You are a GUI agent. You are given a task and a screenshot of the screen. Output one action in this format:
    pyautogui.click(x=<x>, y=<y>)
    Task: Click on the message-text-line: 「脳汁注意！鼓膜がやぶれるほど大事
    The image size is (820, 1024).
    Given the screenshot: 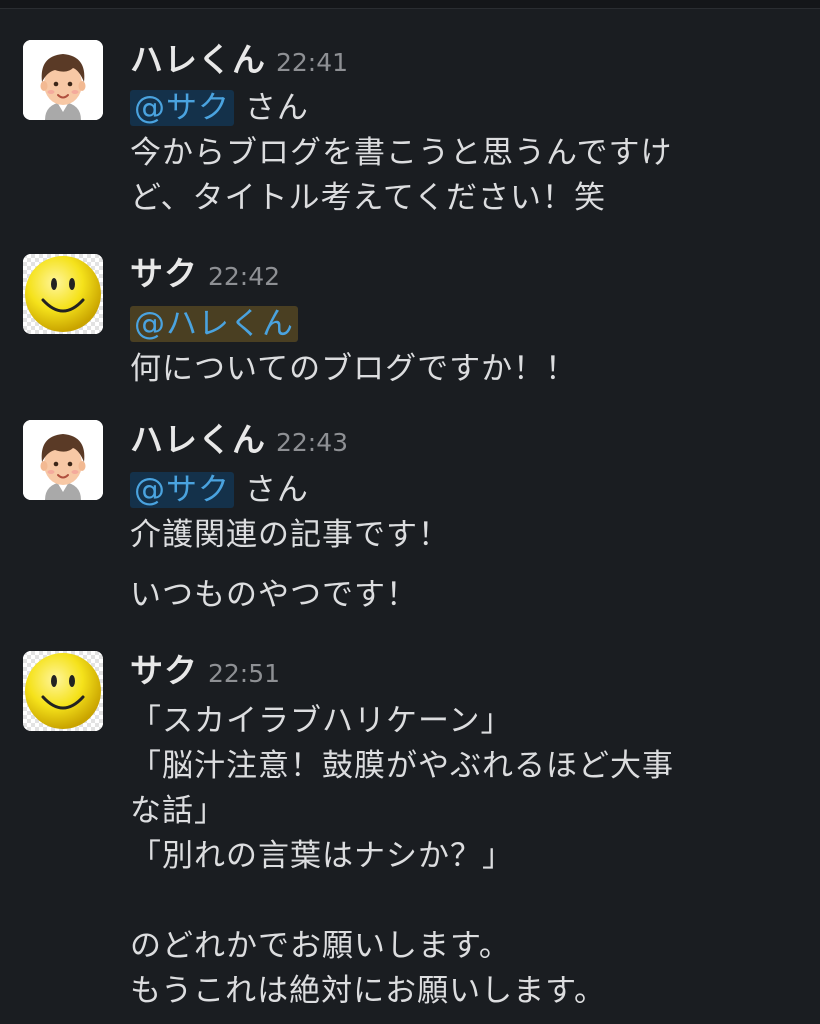 What is the action you would take?
    pyautogui.click(x=402, y=766)
    